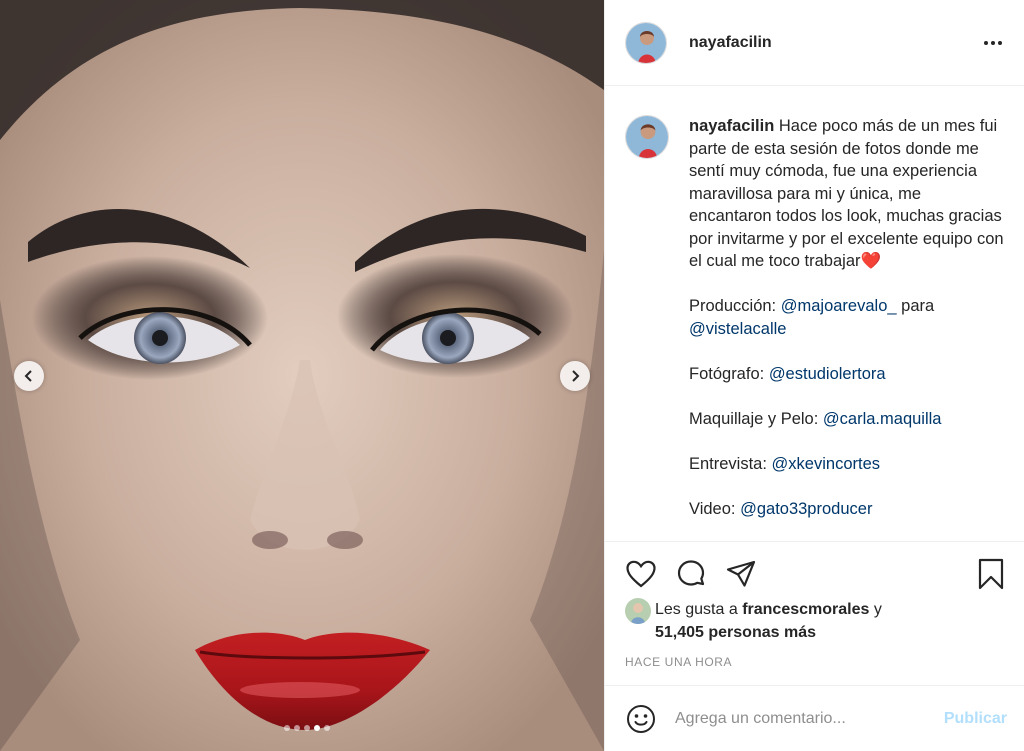 The image size is (1024, 751). What do you see at coordinates (827, 374) in the screenshot?
I see `mention-link: @estudiolertora` at bounding box center [827, 374].